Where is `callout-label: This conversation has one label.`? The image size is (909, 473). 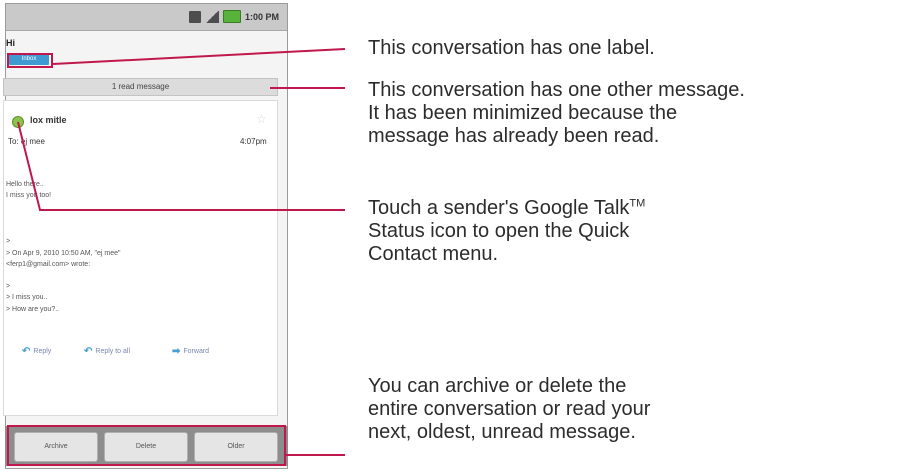 callout-label: This conversation has one label. is located at coordinates (511, 48).